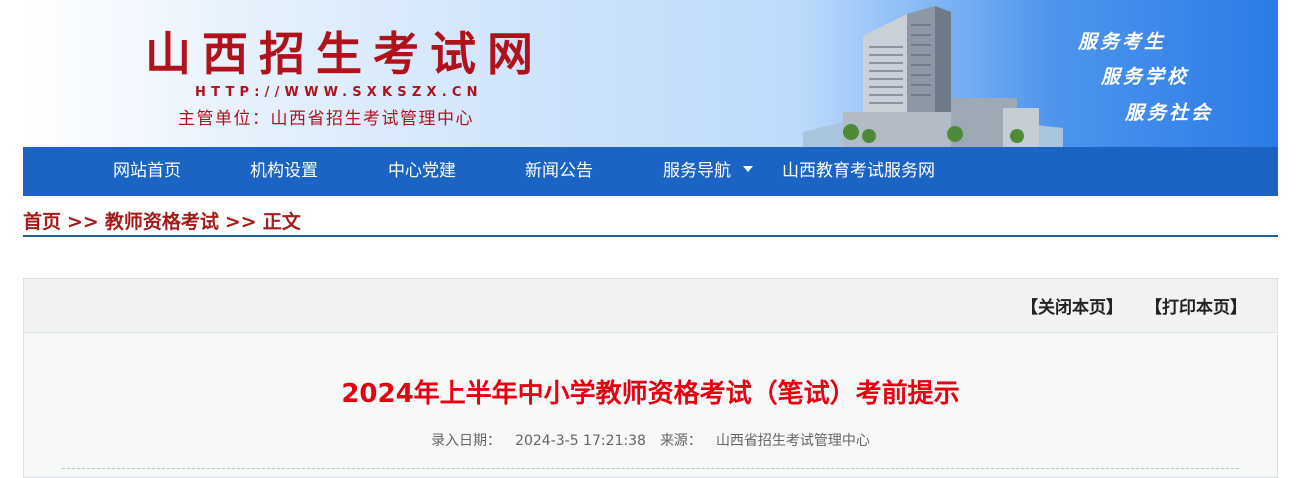  Describe the element at coordinates (650, 306) in the screenshot. I see `article-toolbar: 【关闭本页】 【打印本页】` at that location.